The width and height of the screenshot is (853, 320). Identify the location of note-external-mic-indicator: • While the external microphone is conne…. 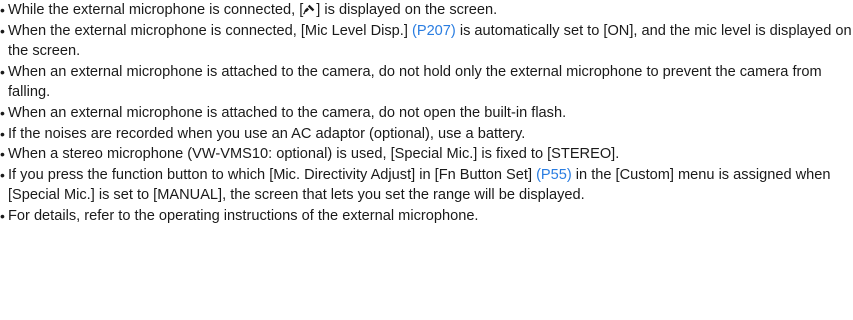
(426, 10).